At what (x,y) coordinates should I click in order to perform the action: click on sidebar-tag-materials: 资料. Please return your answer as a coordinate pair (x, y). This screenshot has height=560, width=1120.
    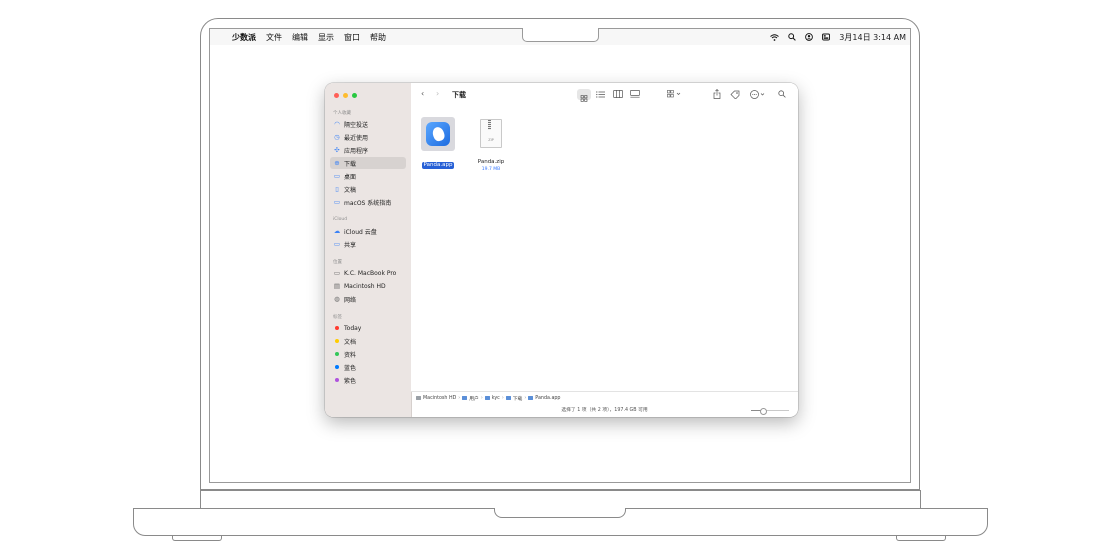
    Looking at the image, I should click on (368, 354).